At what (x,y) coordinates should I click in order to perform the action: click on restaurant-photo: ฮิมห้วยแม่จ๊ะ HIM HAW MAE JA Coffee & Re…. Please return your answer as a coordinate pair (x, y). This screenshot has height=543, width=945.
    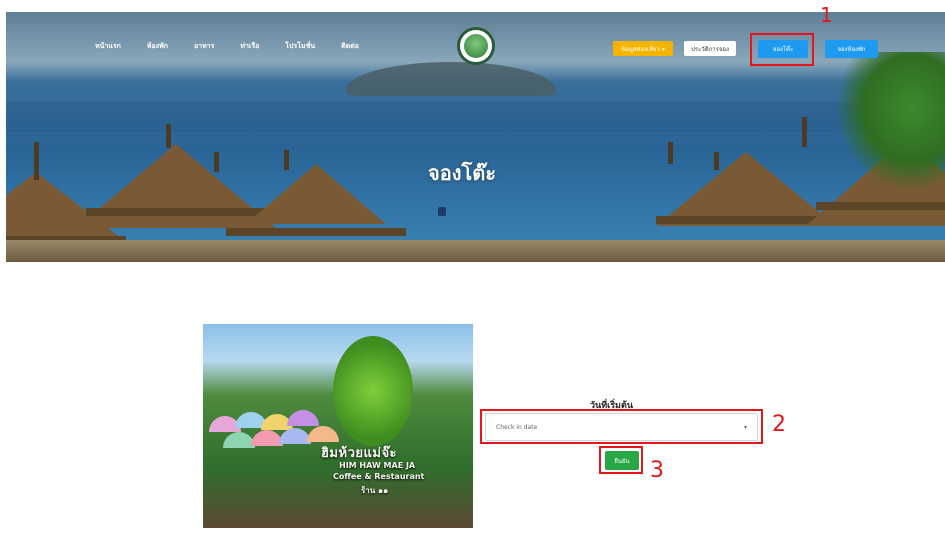
    Looking at the image, I should click on (338, 426).